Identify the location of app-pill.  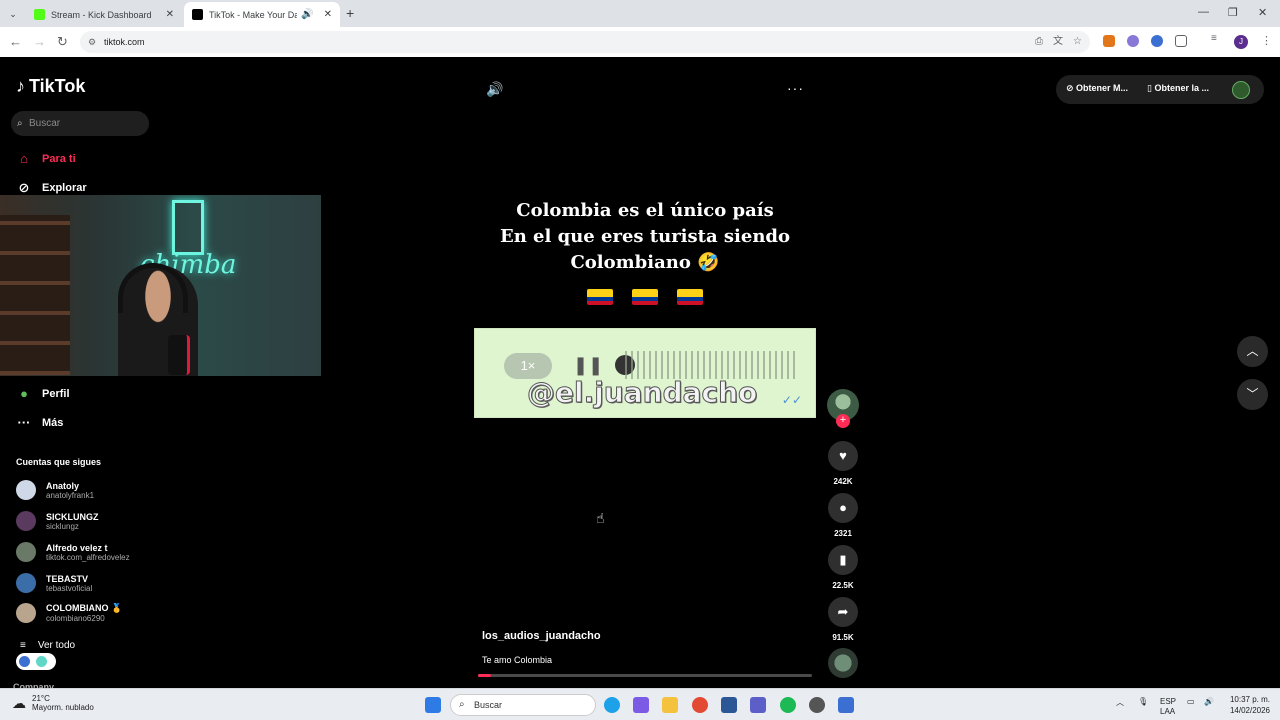
(36, 661).